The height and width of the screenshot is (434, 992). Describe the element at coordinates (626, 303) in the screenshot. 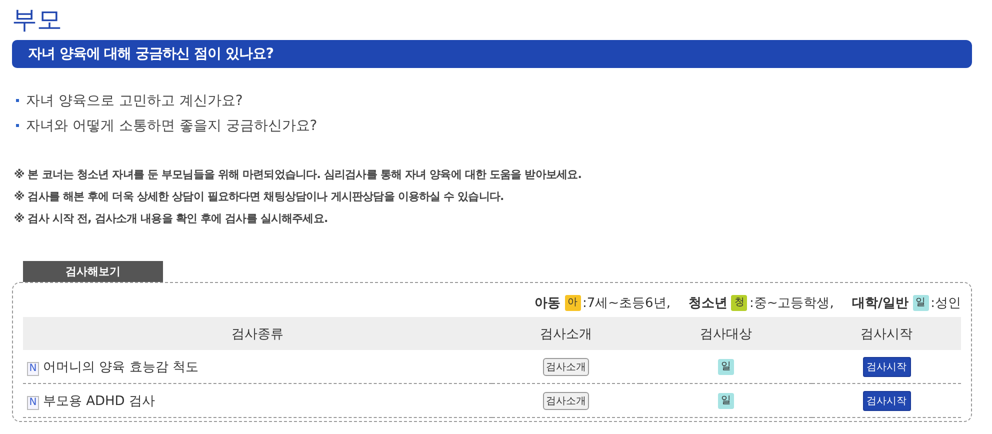

I see `legend-text: :7세~초등6년,` at that location.